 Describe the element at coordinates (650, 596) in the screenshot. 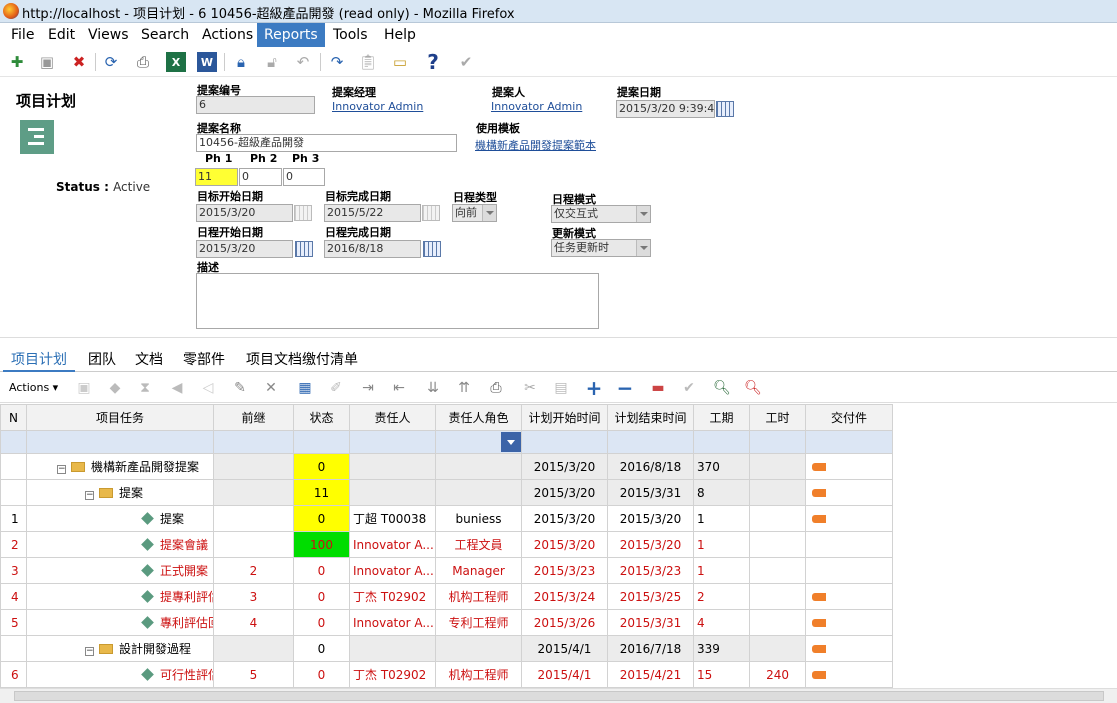

I see `grid-cell: 2015/3/25` at that location.